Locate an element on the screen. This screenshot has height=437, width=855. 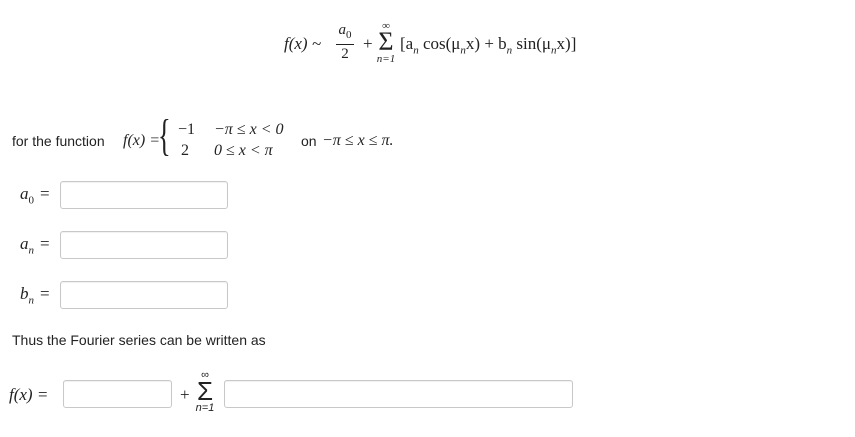
interval-expression: −π ≤ x ≤ π. is located at coordinates (358, 140).